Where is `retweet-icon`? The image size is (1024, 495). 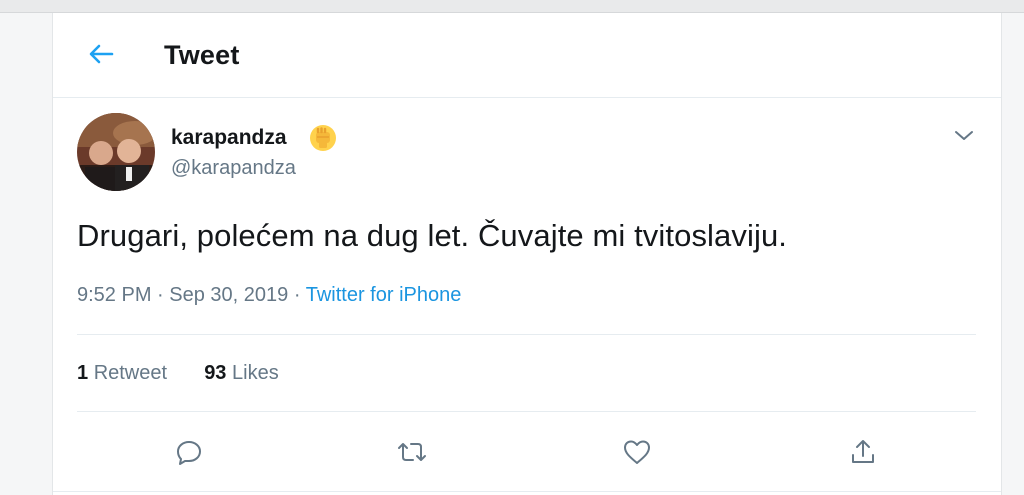 retweet-icon is located at coordinates (412, 452).